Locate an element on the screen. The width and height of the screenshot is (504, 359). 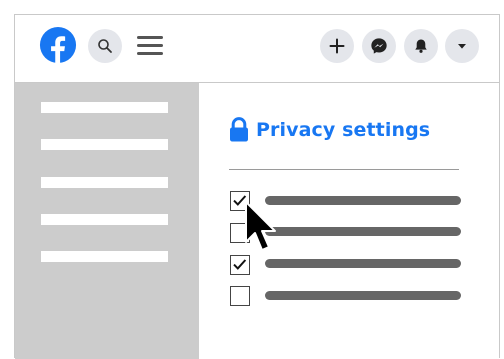
account-menu-button is located at coordinates (462, 46).